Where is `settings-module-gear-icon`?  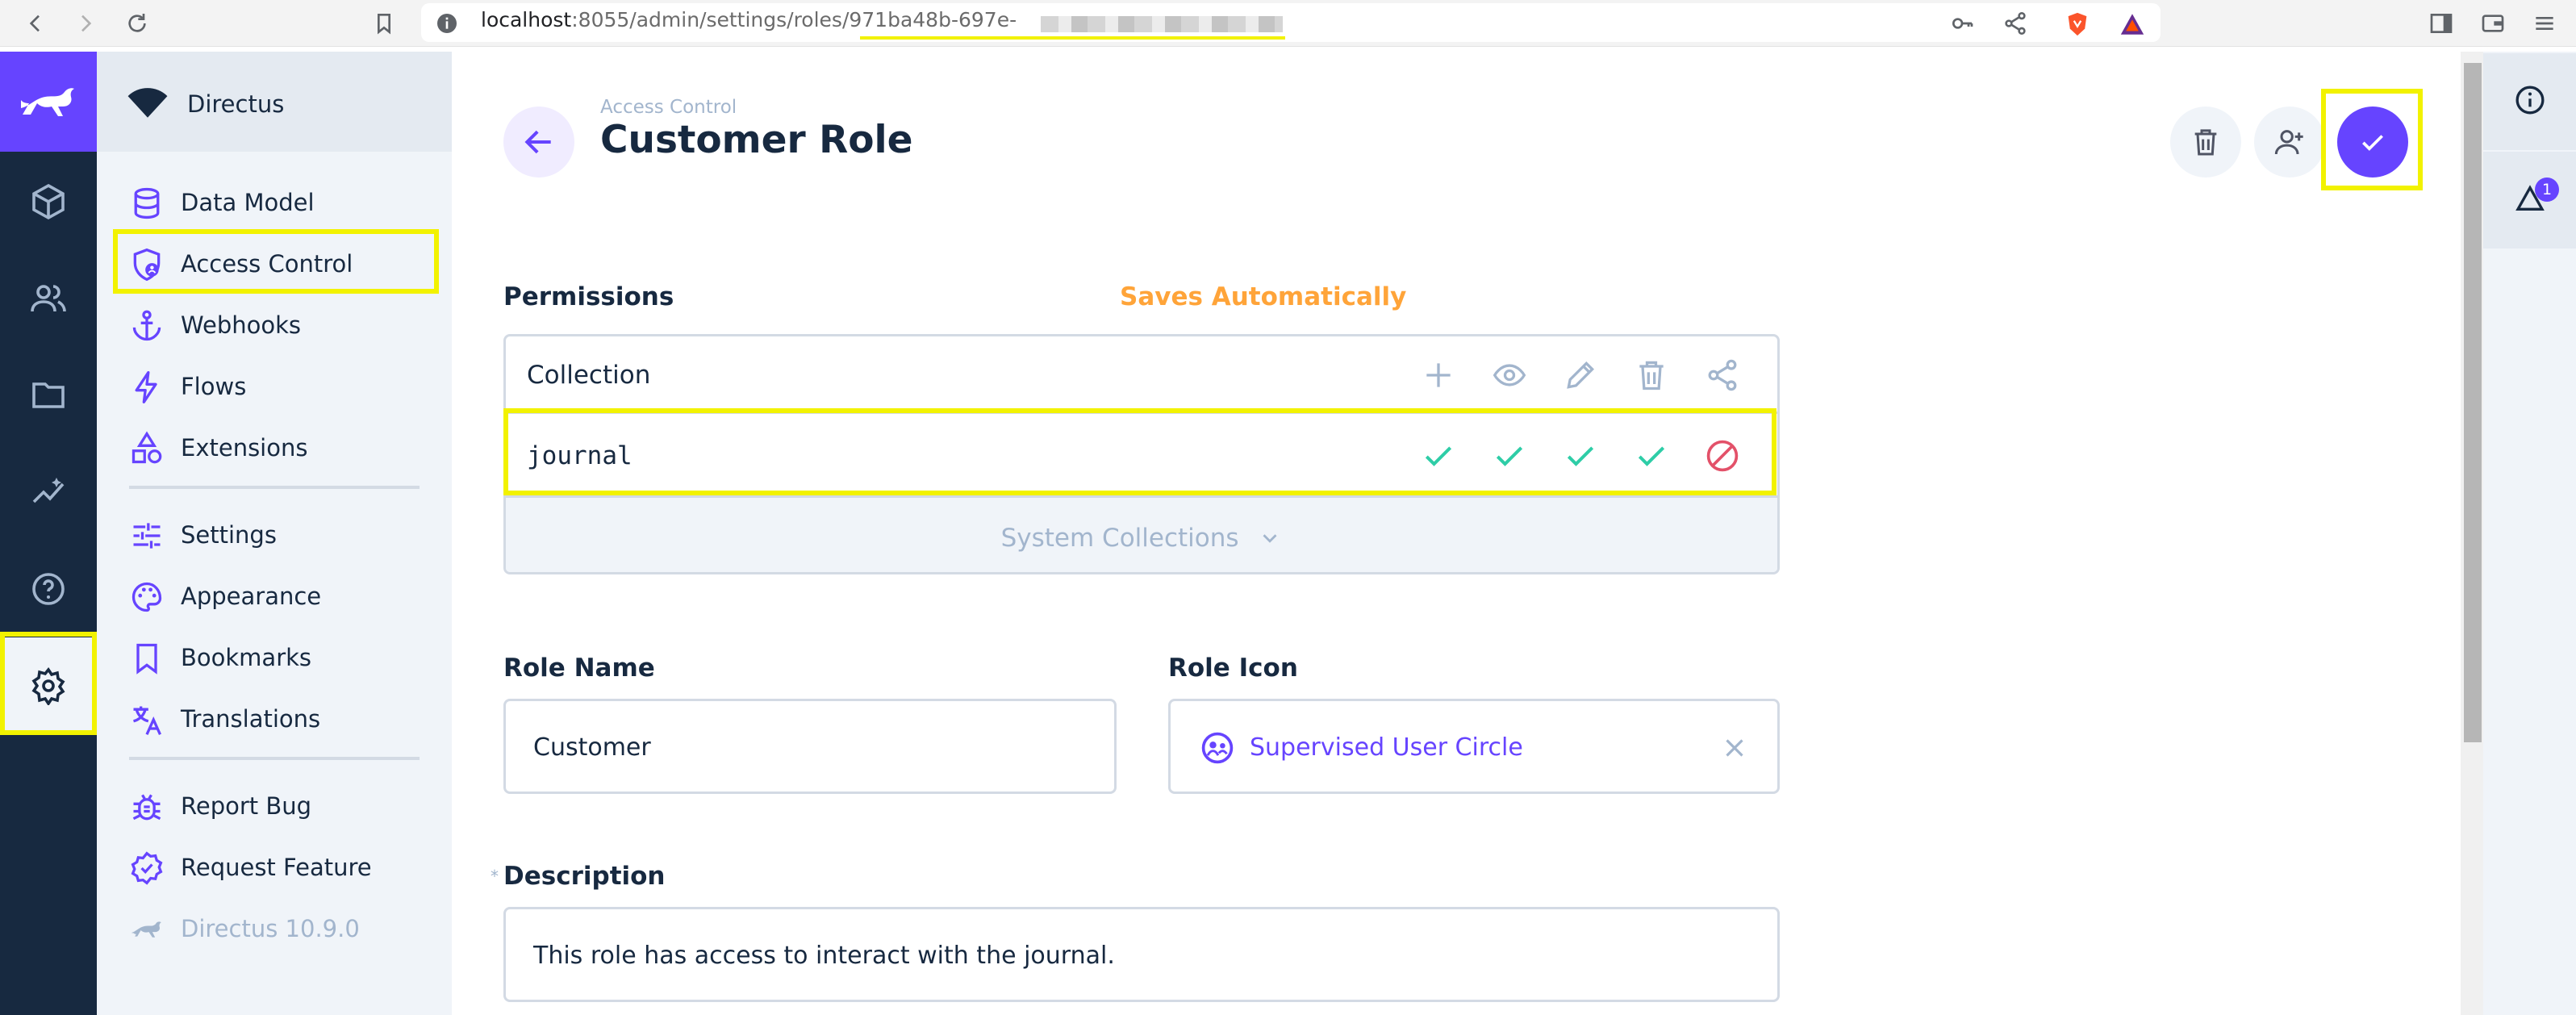 settings-module-gear-icon is located at coordinates (49, 685).